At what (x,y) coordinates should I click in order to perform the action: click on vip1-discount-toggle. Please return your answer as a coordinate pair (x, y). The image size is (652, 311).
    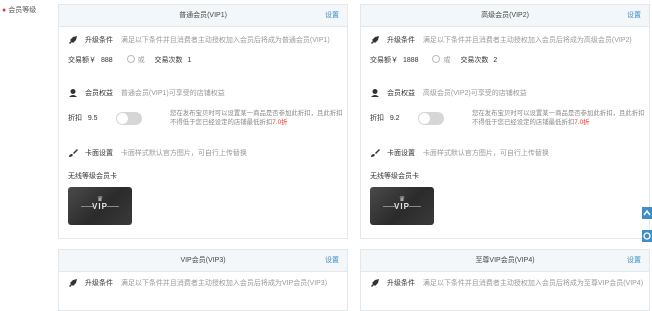
    Looking at the image, I should click on (129, 118).